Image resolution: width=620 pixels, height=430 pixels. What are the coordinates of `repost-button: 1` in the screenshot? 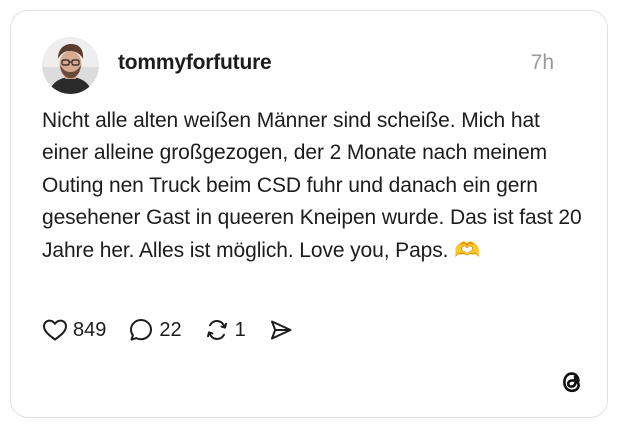 It's located at (225, 330).